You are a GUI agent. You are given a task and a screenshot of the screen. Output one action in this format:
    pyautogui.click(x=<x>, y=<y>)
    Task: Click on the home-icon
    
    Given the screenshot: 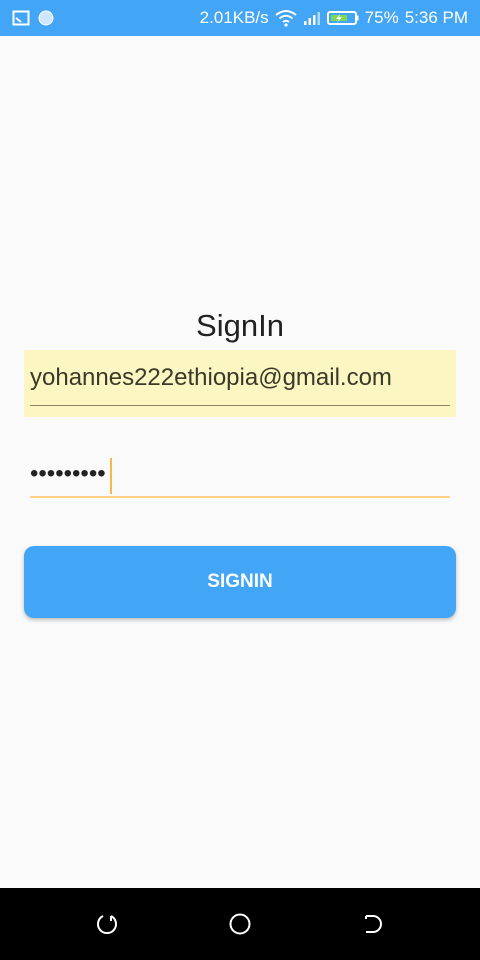 What is the action you would take?
    pyautogui.click(x=240, y=924)
    